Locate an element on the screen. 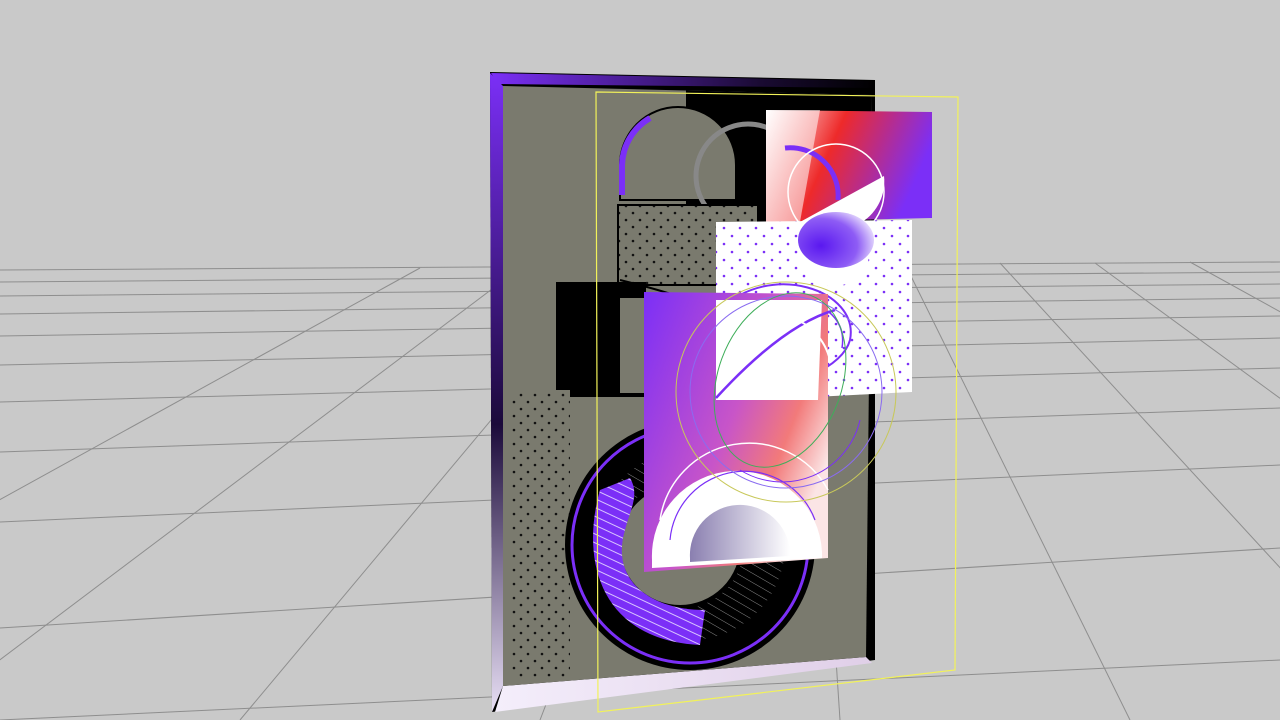  gradient-card-main is located at coordinates (740, 432).